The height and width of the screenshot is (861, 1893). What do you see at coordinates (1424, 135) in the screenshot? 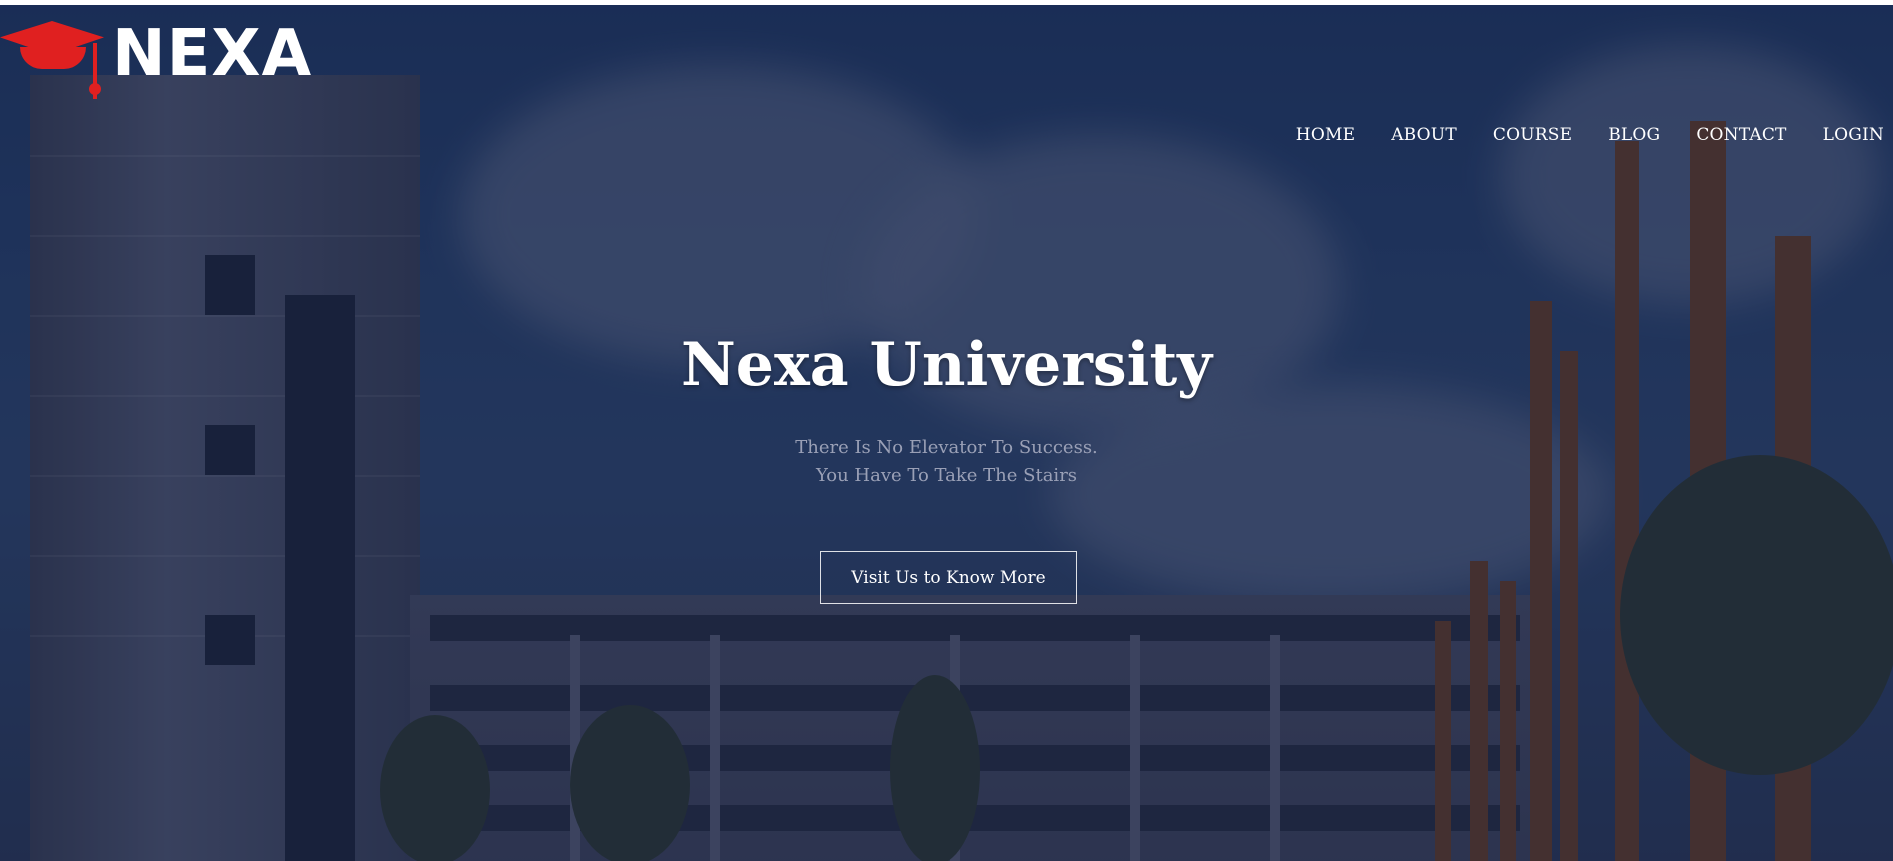
I see `nav-item-about: ABOUT` at bounding box center [1424, 135].